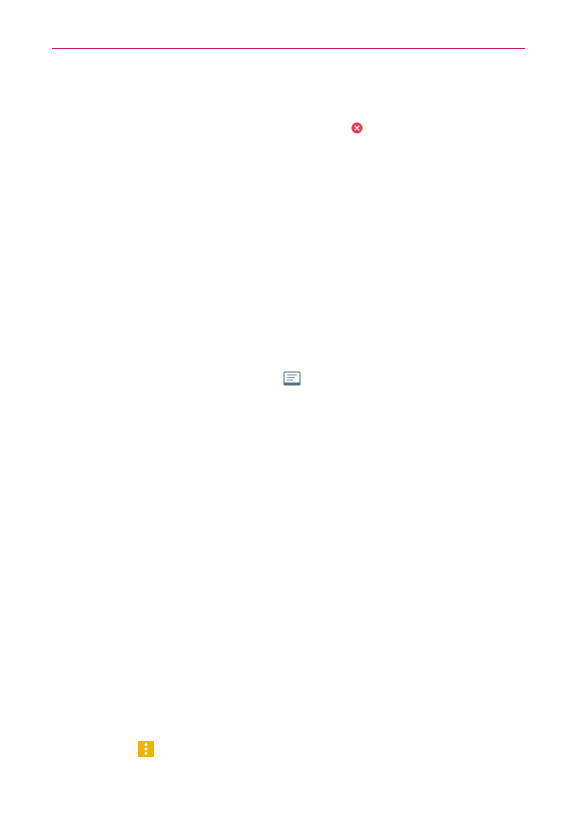 Image resolution: width=576 pixels, height=828 pixels. What do you see at coordinates (288, 48) in the screenshot?
I see `header-rule` at bounding box center [288, 48].